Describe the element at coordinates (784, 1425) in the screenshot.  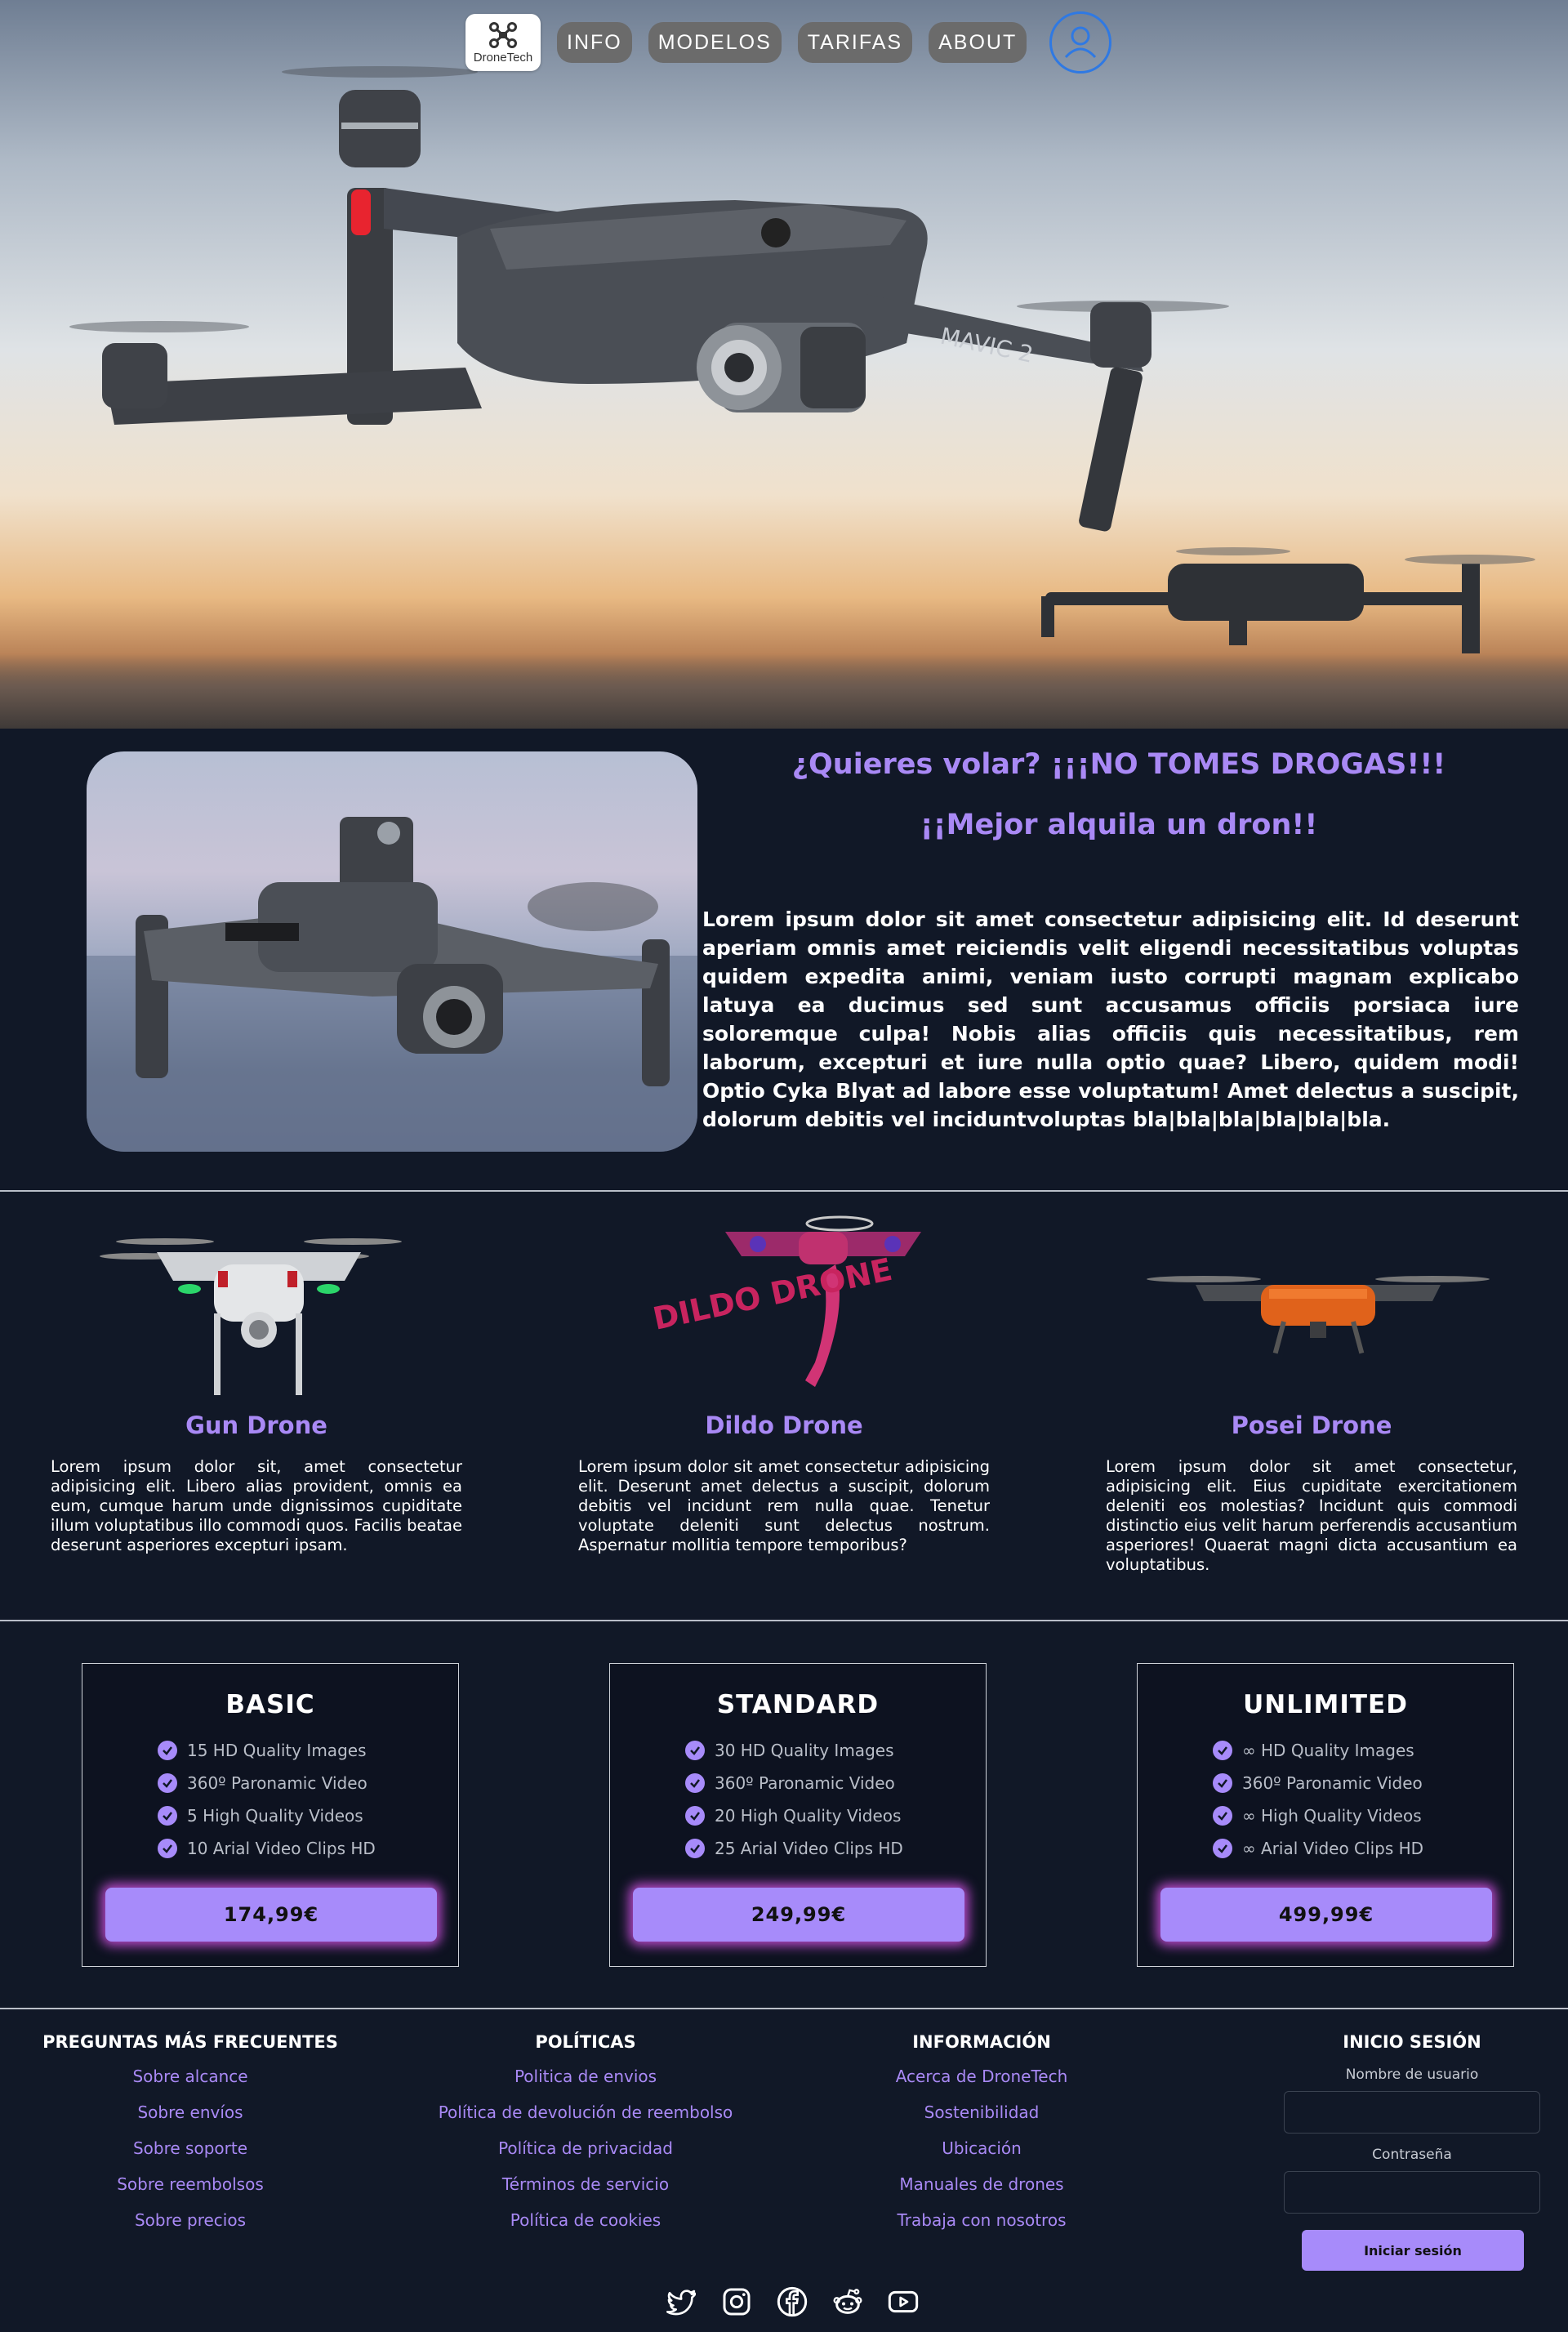
I see `product-name: Dildo Drone` at that location.